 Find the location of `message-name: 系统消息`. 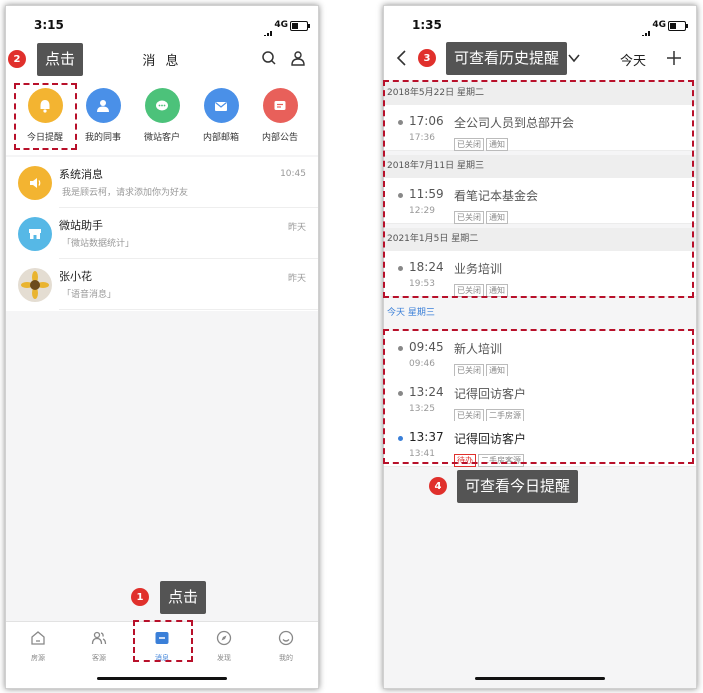

message-name: 系统消息 is located at coordinates (81, 174).